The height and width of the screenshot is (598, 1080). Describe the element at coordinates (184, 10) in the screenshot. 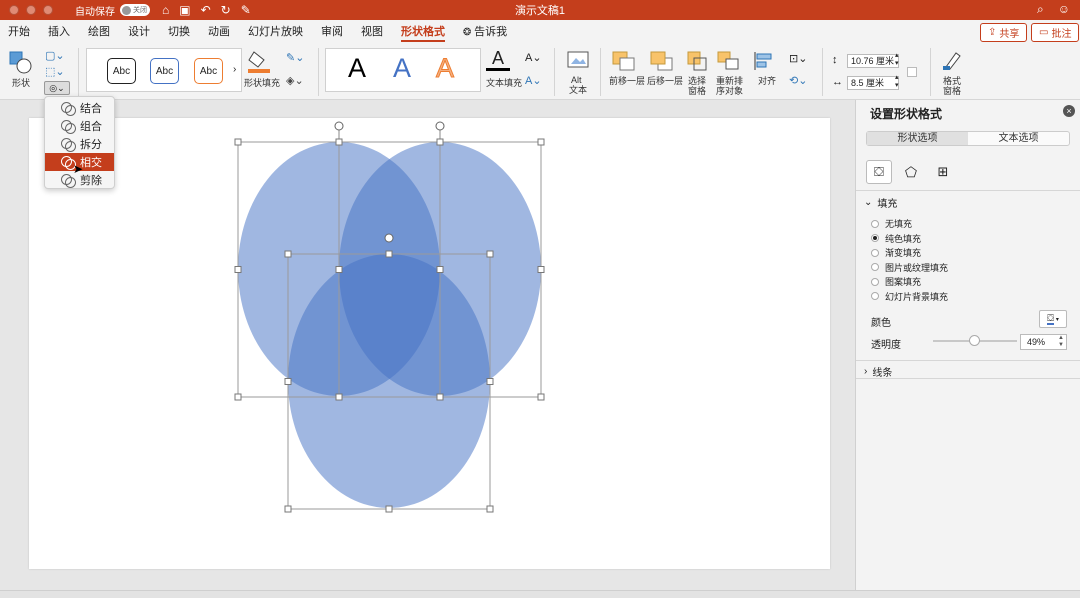

I see `save-icon: ▣` at that location.